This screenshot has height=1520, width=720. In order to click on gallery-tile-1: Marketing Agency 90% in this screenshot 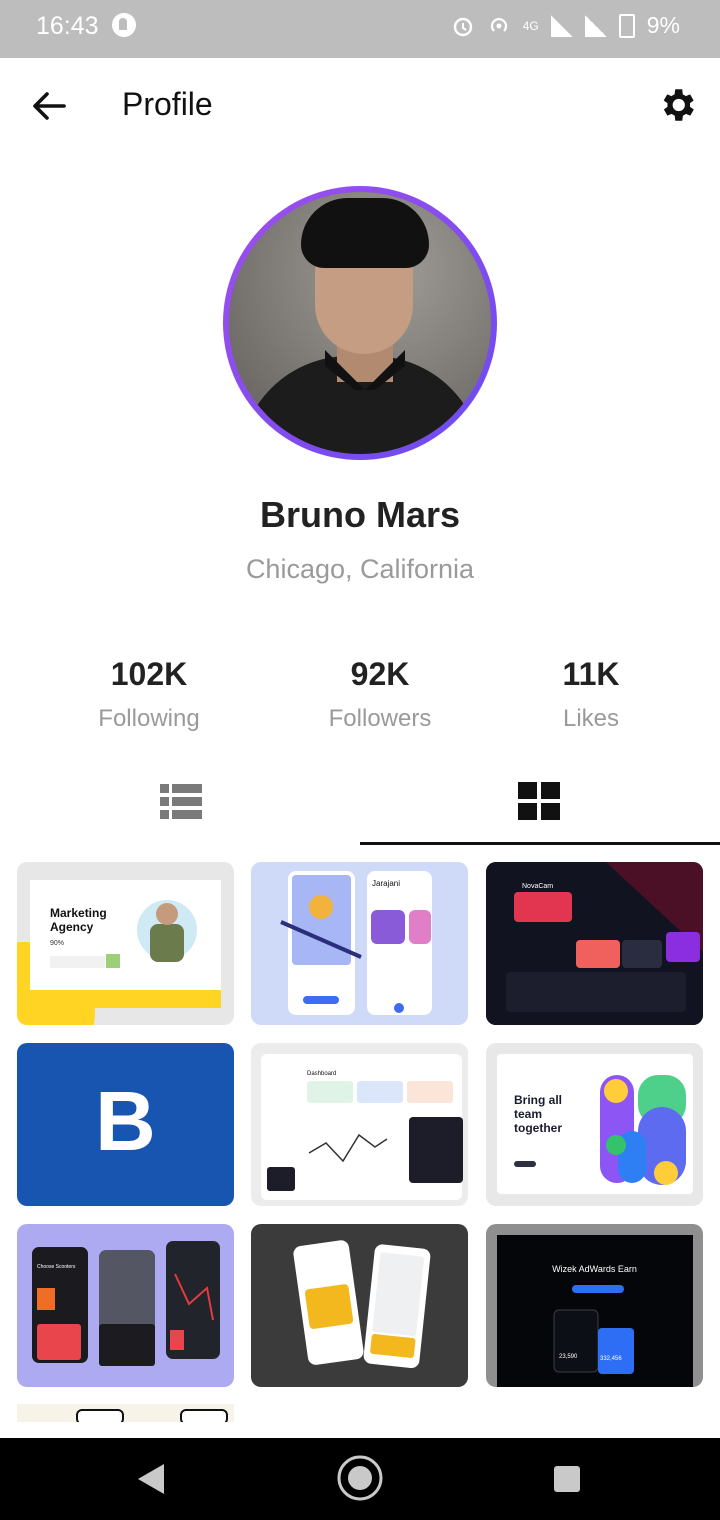, I will do `click(125, 943)`.